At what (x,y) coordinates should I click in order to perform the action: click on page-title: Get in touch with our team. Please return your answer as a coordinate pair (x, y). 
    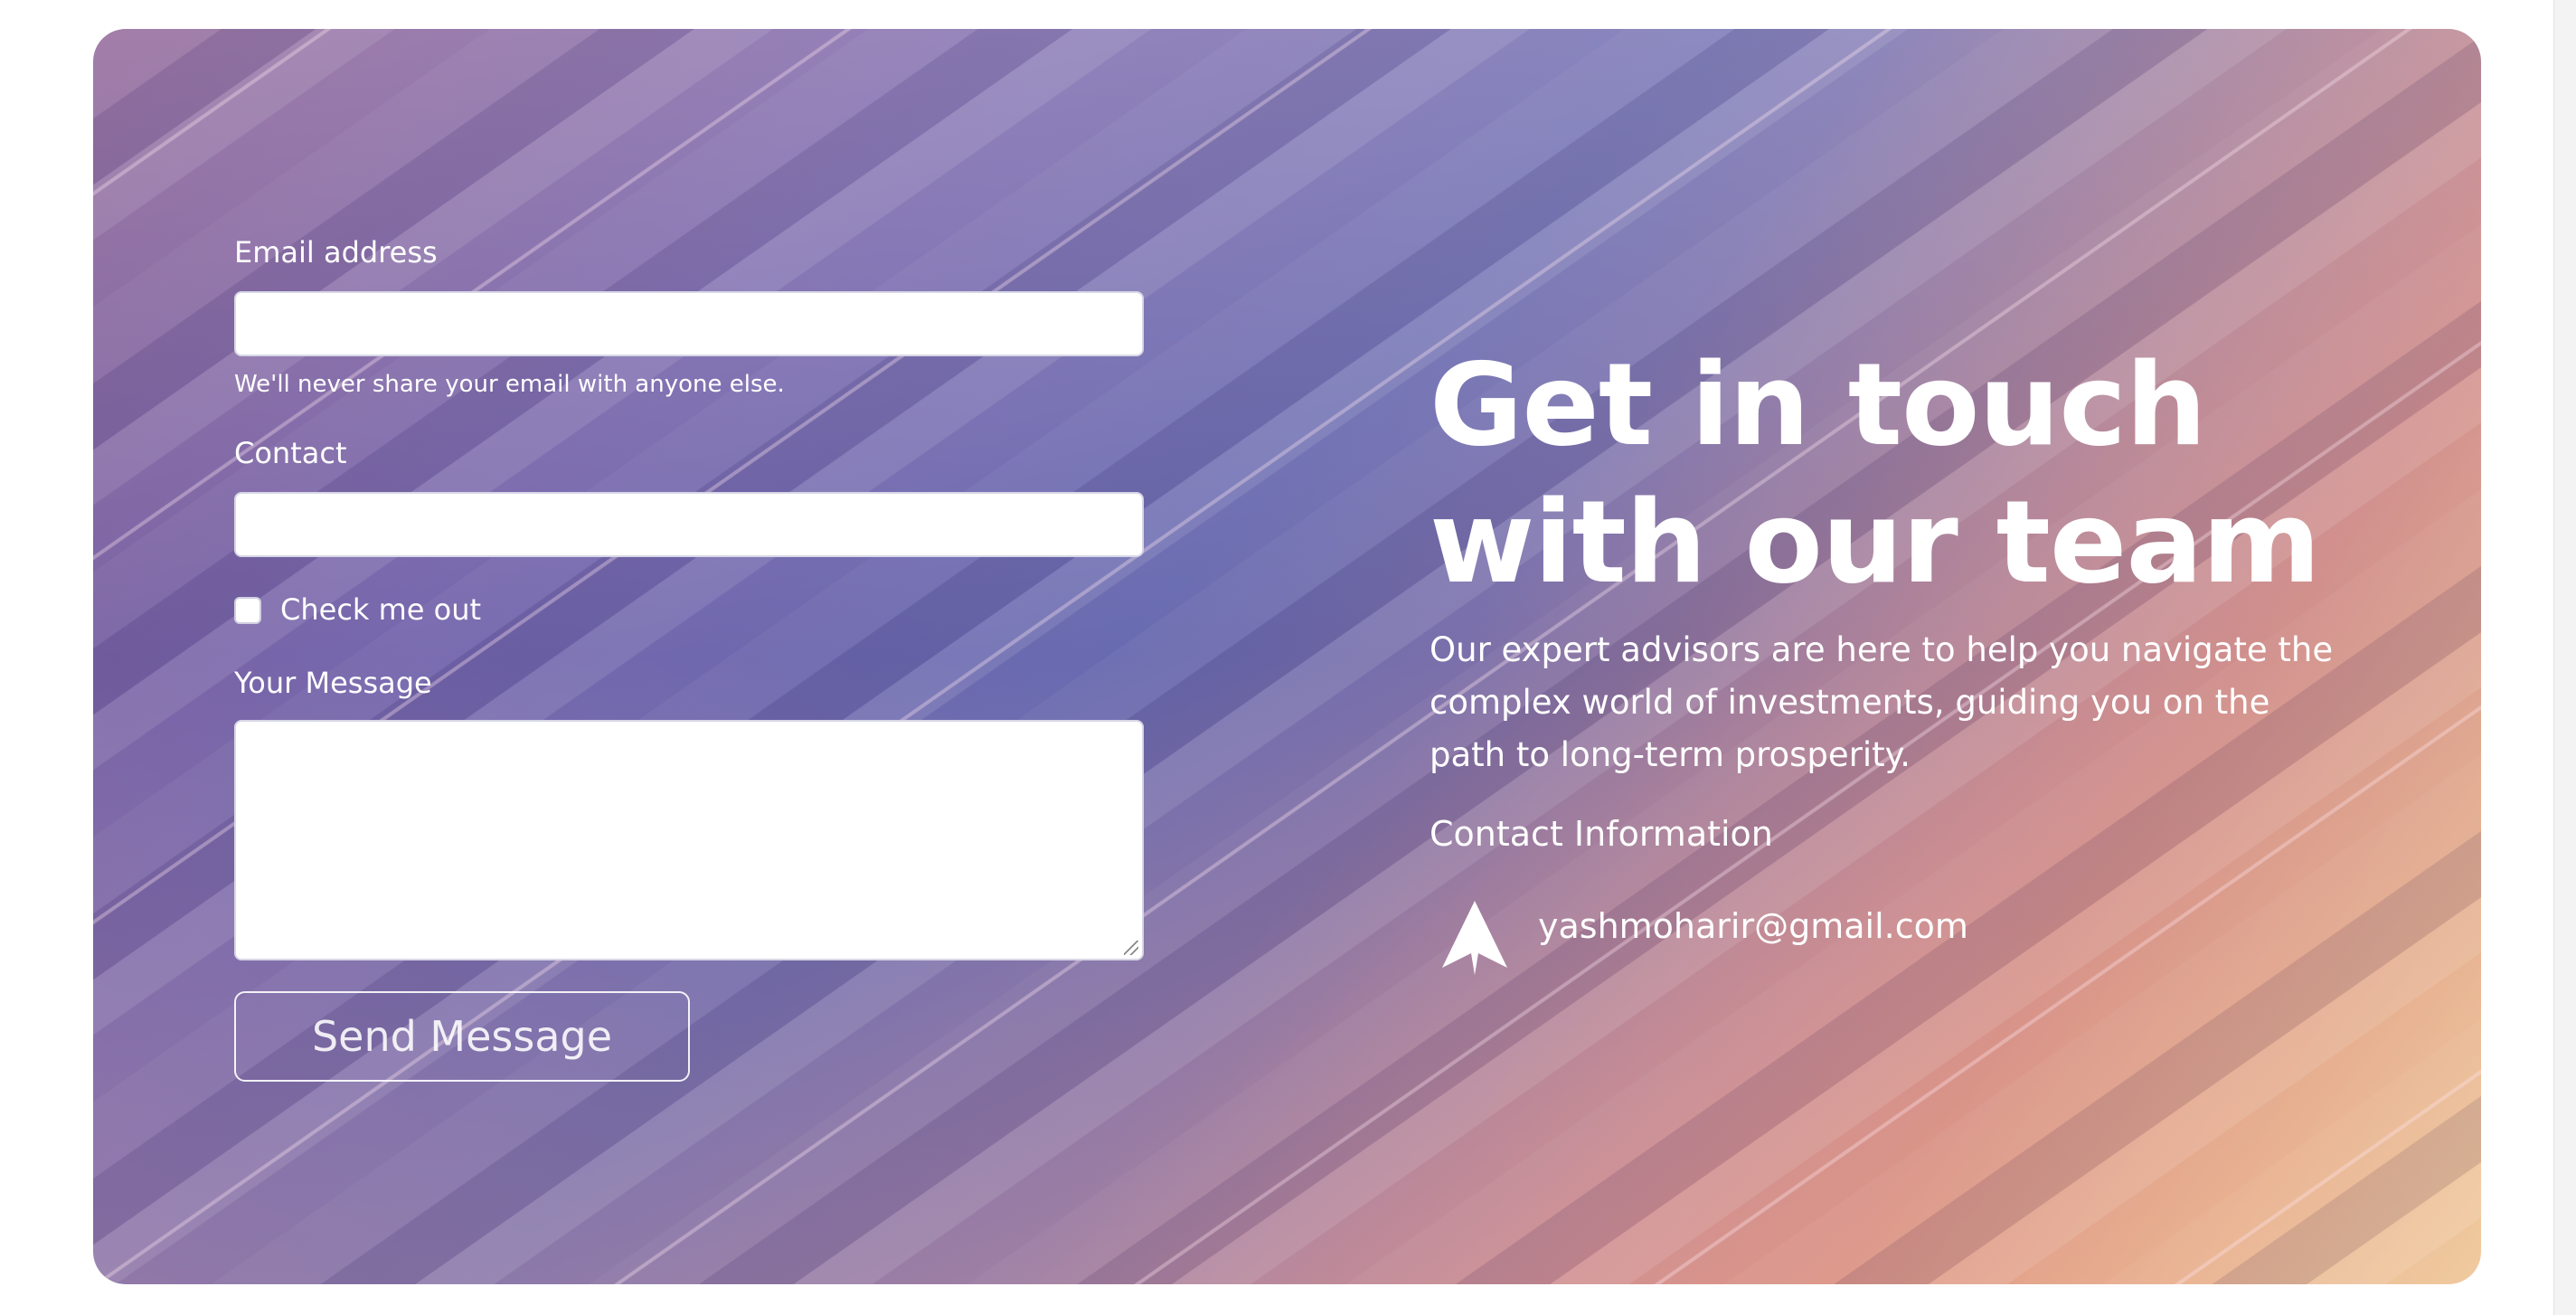
    Looking at the image, I should click on (1875, 473).